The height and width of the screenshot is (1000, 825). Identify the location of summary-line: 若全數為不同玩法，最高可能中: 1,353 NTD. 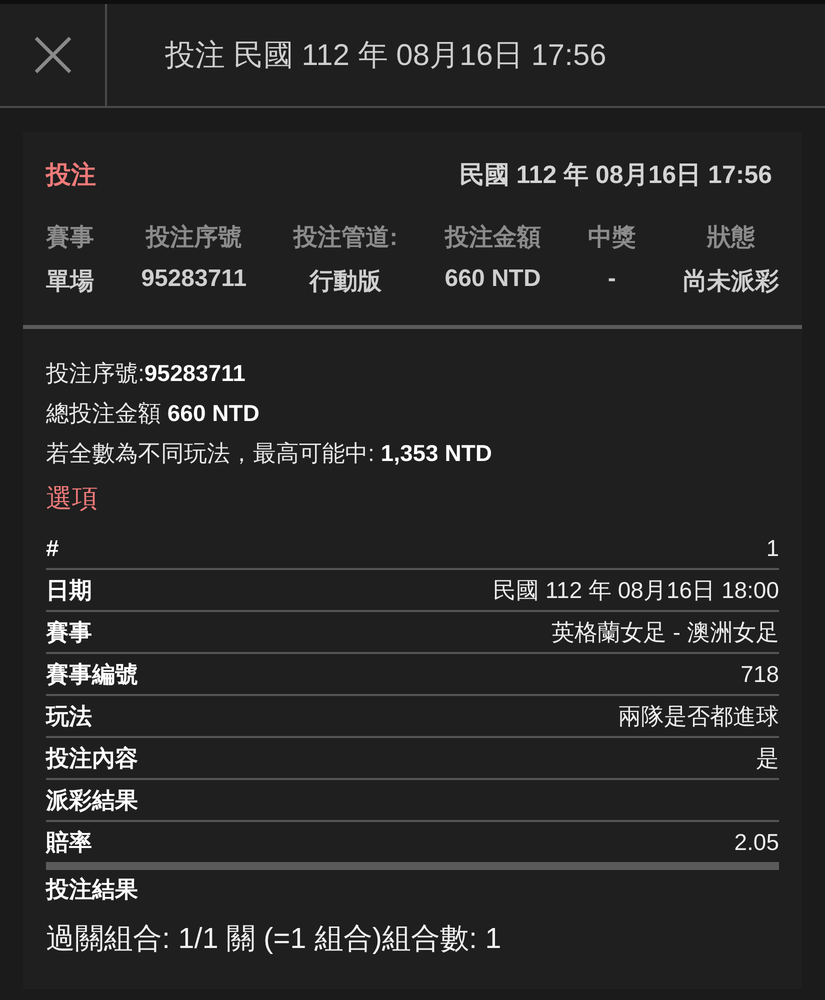
(269, 453).